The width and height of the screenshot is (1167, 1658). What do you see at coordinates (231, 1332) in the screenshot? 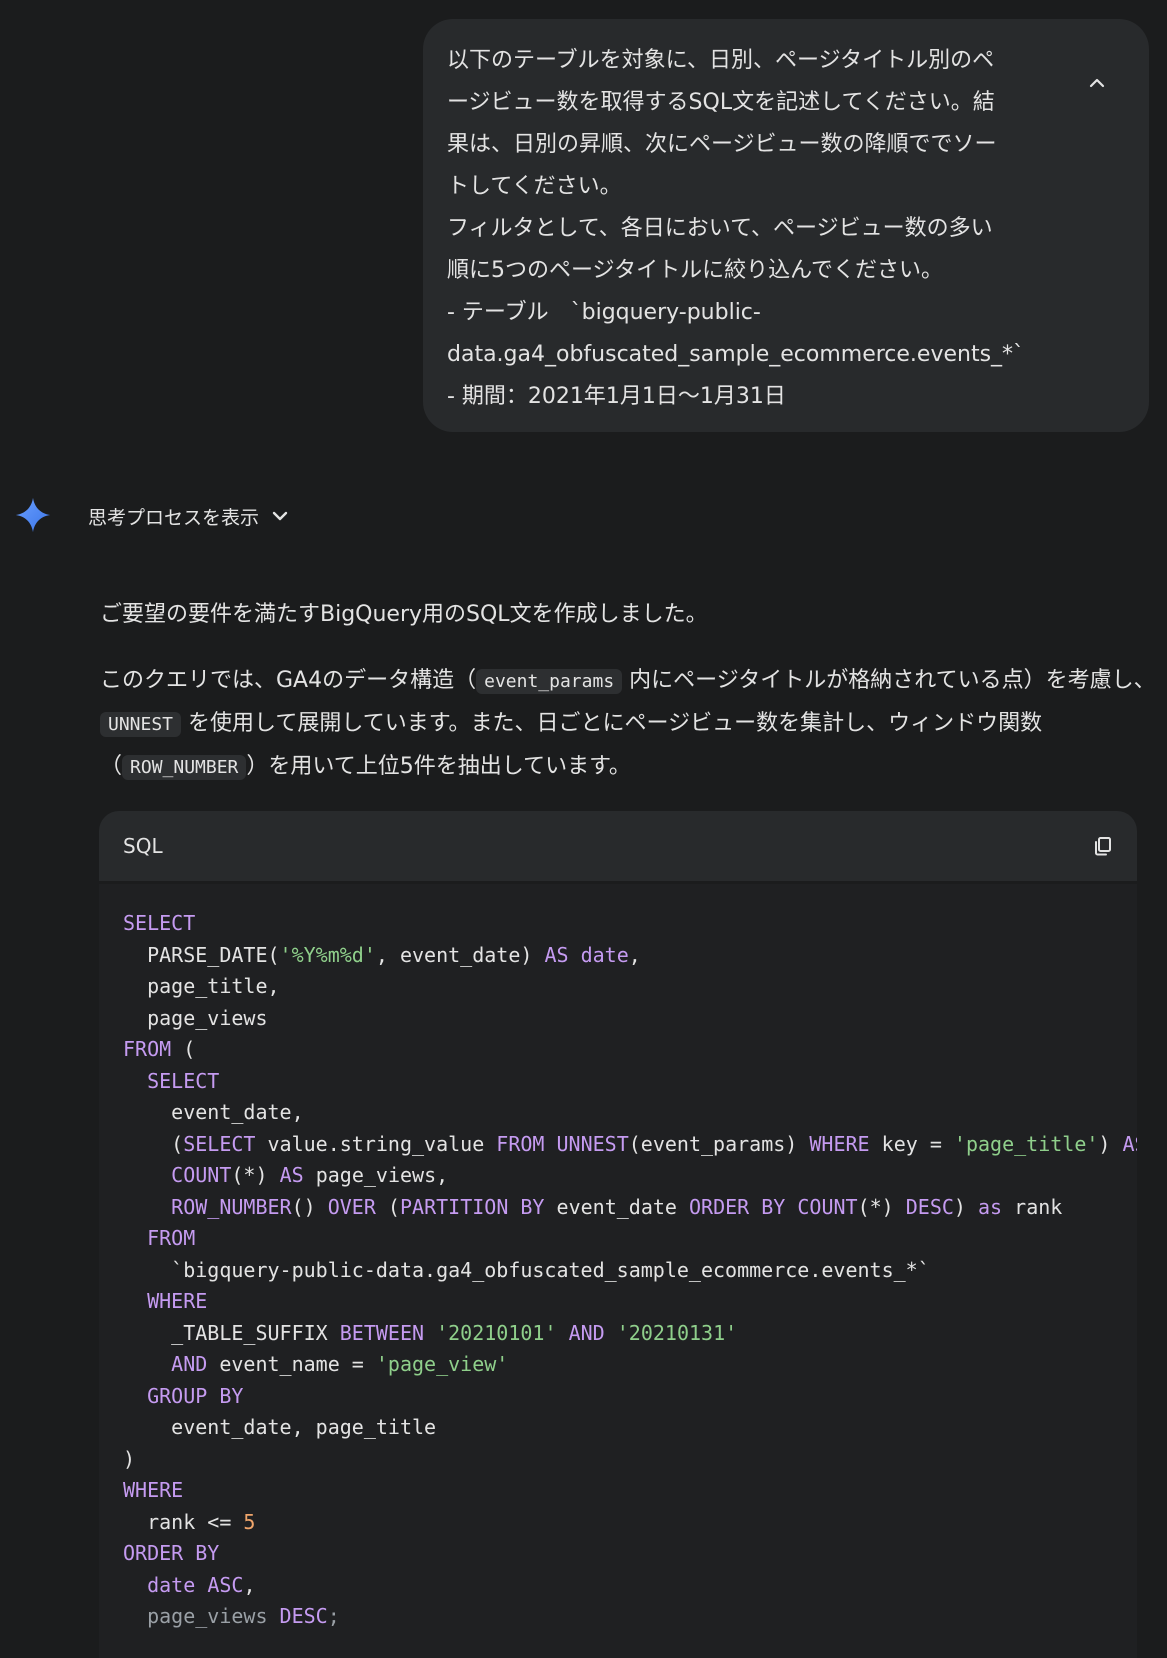
I see `sql-text: _TABLE_SUFFIX` at bounding box center [231, 1332].